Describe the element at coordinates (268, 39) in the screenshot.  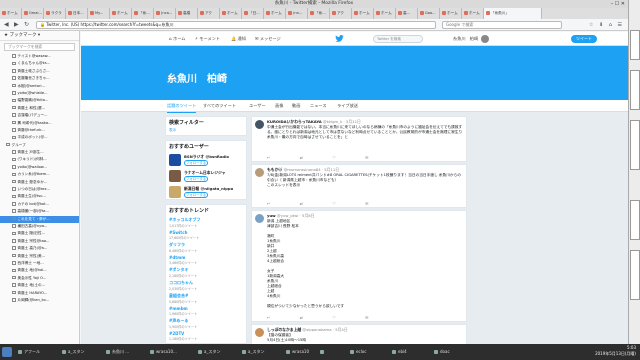
I see `nav-messages: ✉ メッセージ` at that location.